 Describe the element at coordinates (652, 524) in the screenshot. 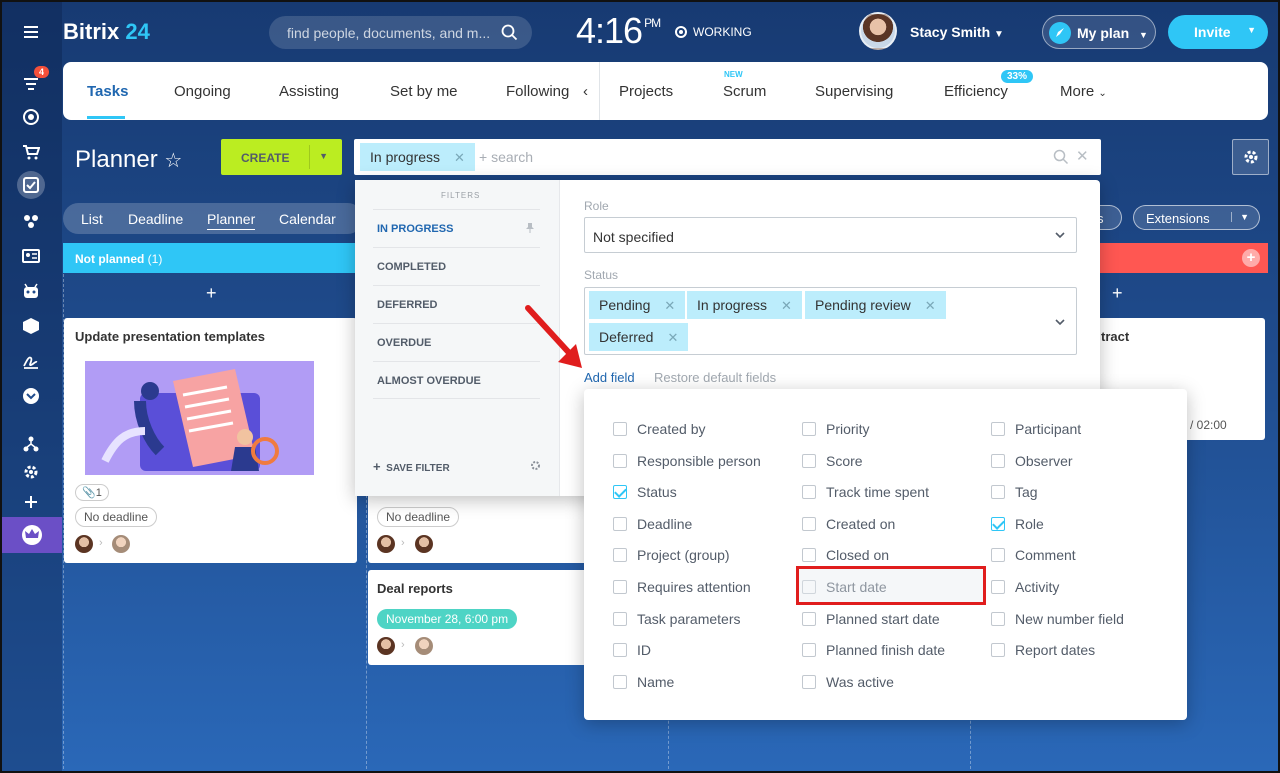

I see `field-option: Deadline` at that location.